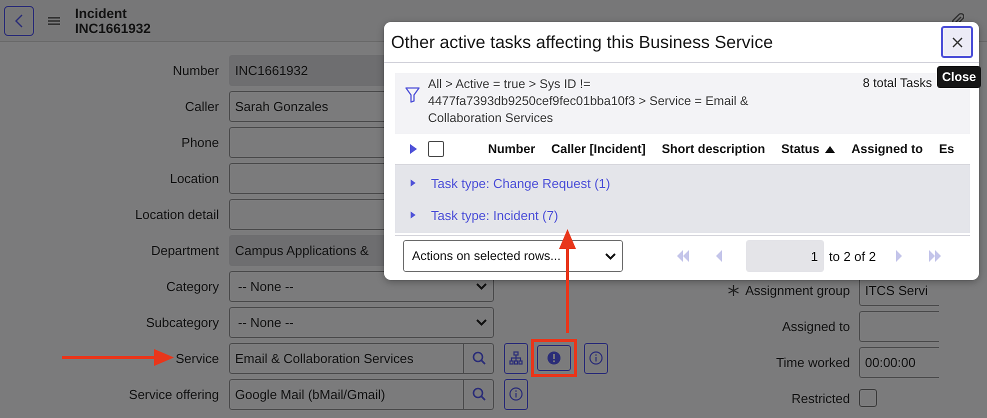 Image resolution: width=987 pixels, height=418 pixels. Describe the element at coordinates (197, 358) in the screenshot. I see `field-label: Service` at that location.